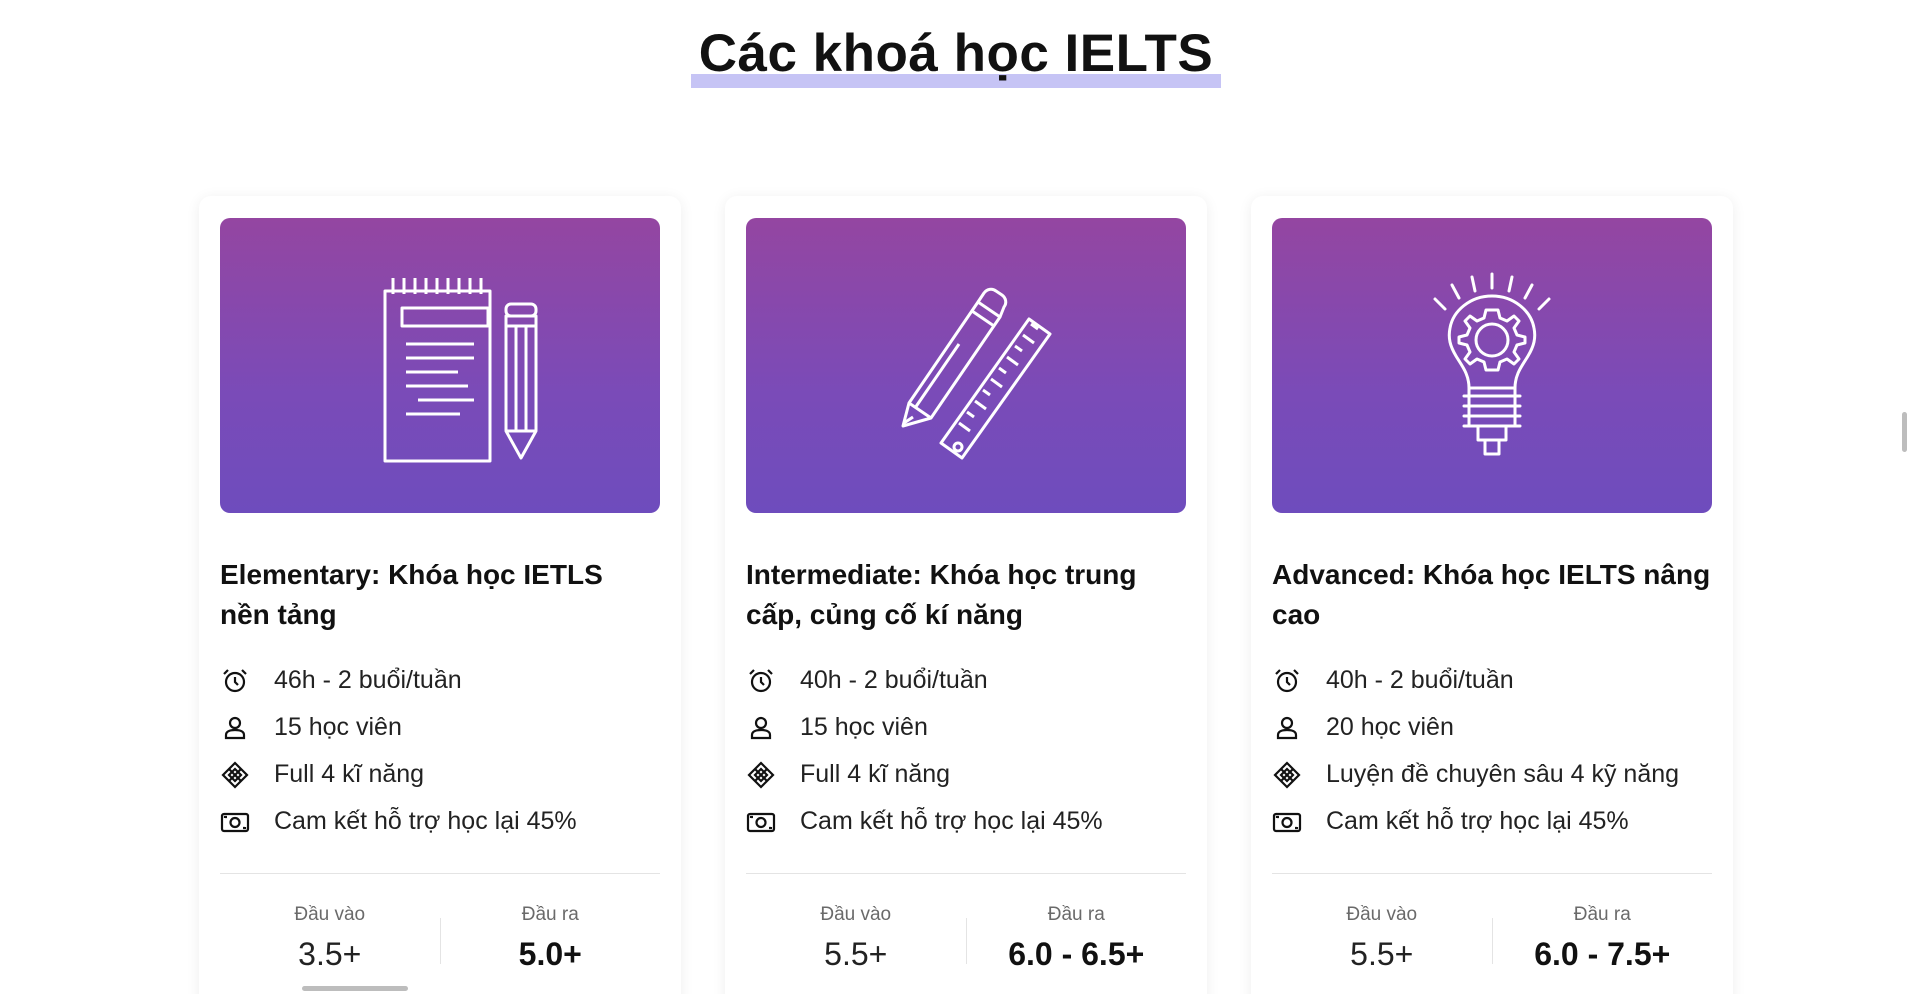 The image size is (1912, 994). I want to click on output-level: Đầu ra 6.0 - 7.5+, so click(1603, 939).